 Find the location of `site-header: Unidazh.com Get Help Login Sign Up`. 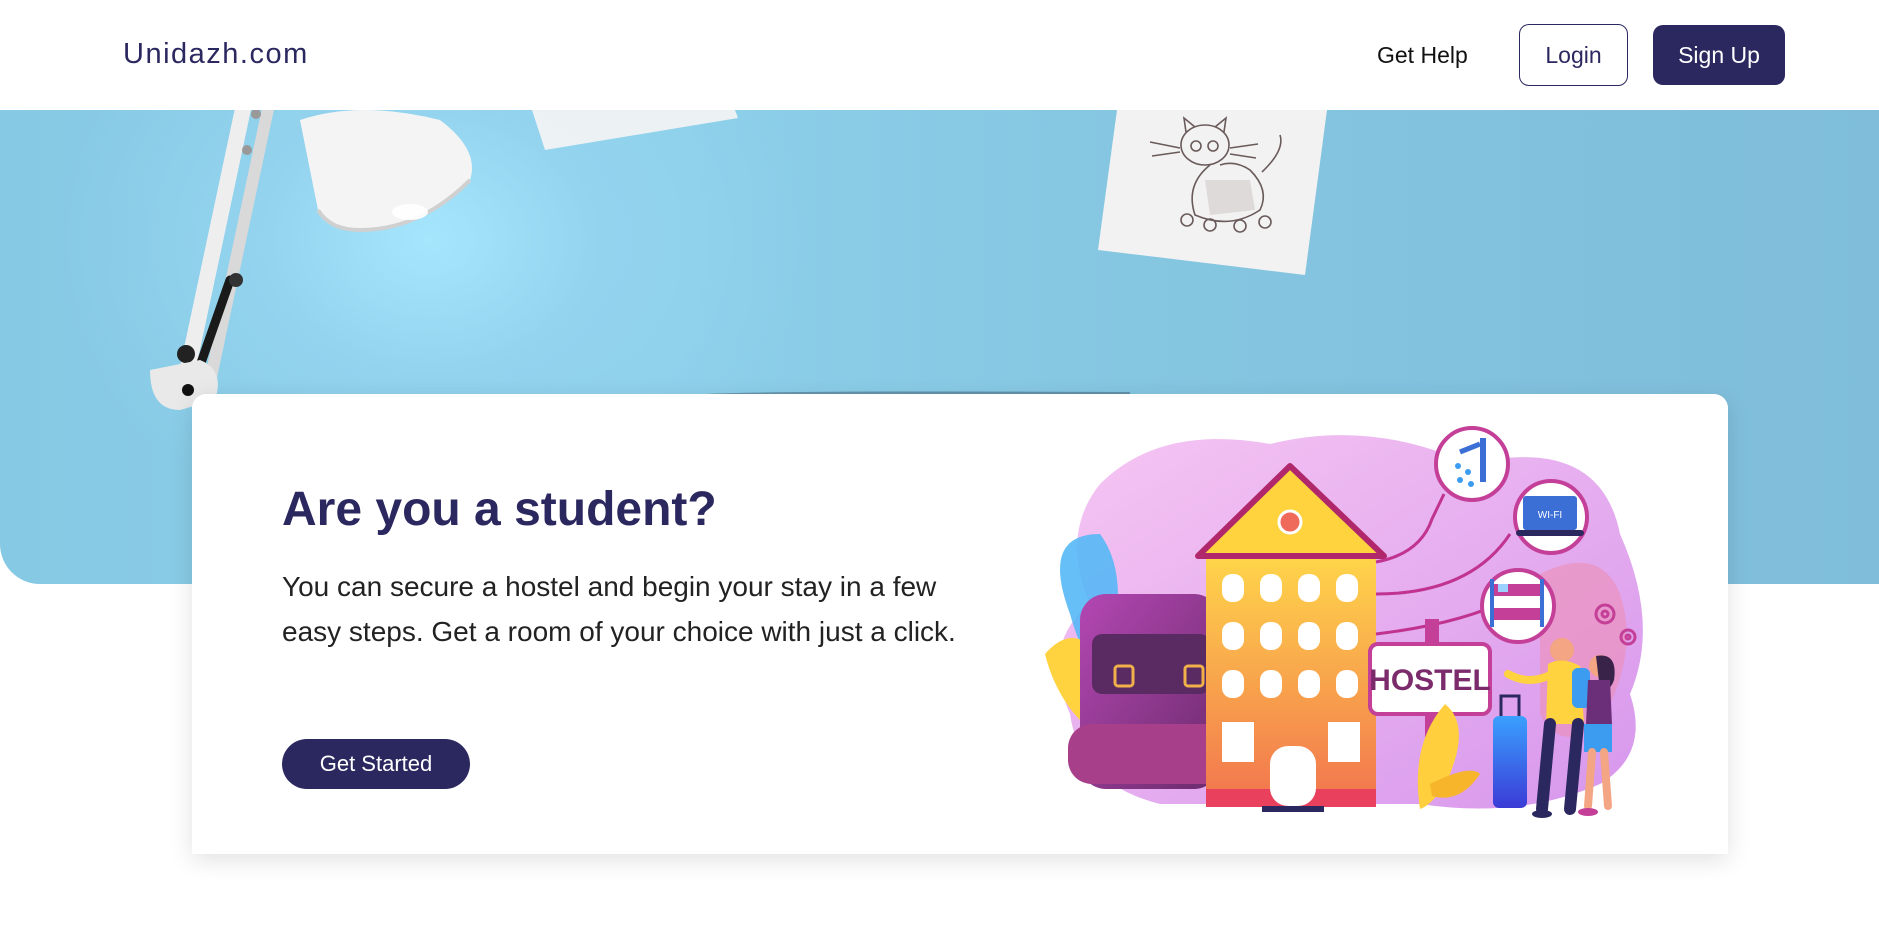

site-header: Unidazh.com Get Help Login Sign Up is located at coordinates (939, 55).